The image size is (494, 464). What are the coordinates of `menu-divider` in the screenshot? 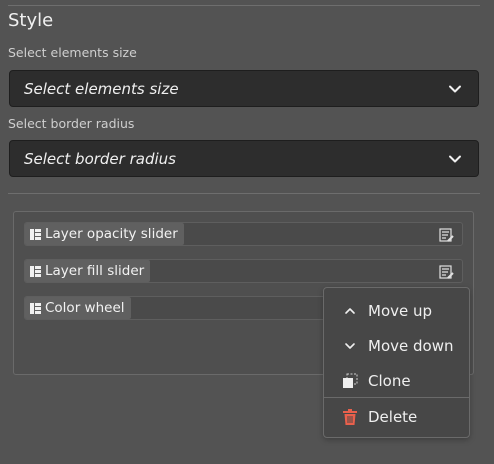 It's located at (396, 397).